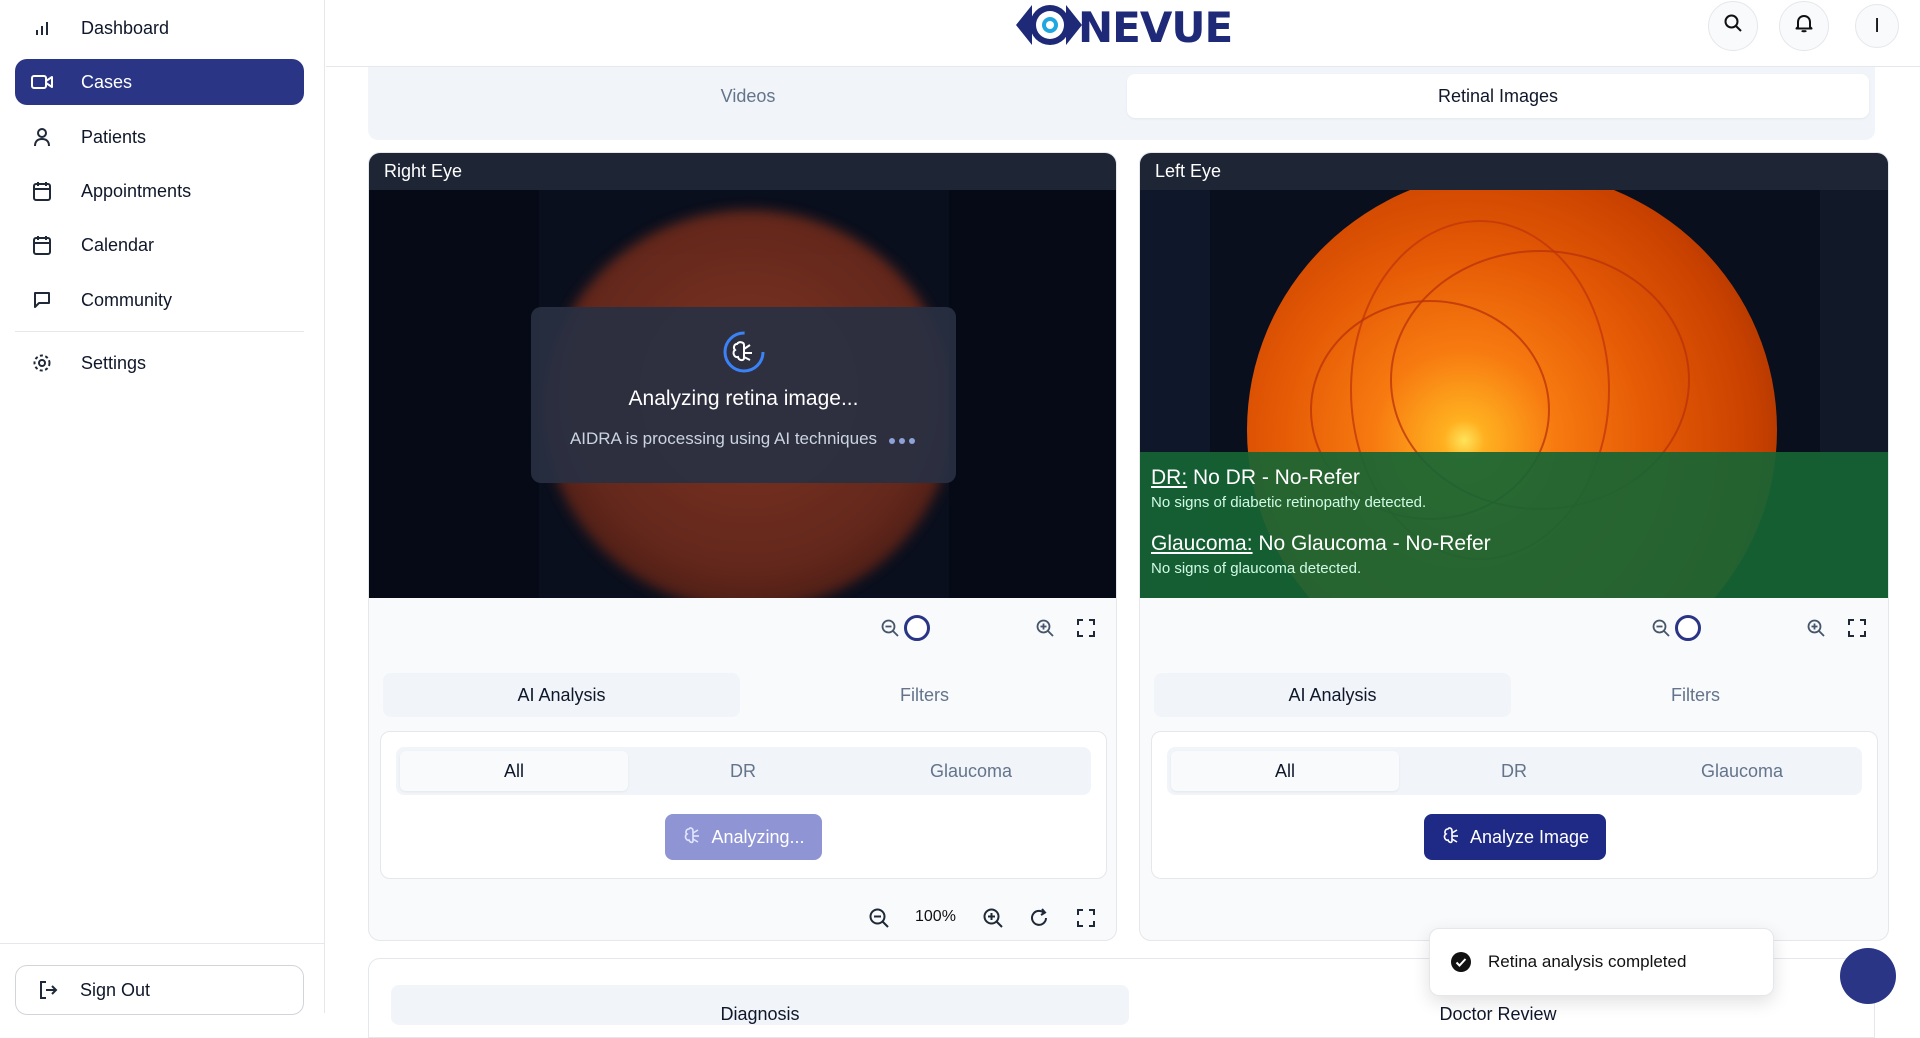 The image size is (1920, 1038). Describe the element at coordinates (159, 245) in the screenshot. I see `sidebar-item-calendar: Calendar` at that location.